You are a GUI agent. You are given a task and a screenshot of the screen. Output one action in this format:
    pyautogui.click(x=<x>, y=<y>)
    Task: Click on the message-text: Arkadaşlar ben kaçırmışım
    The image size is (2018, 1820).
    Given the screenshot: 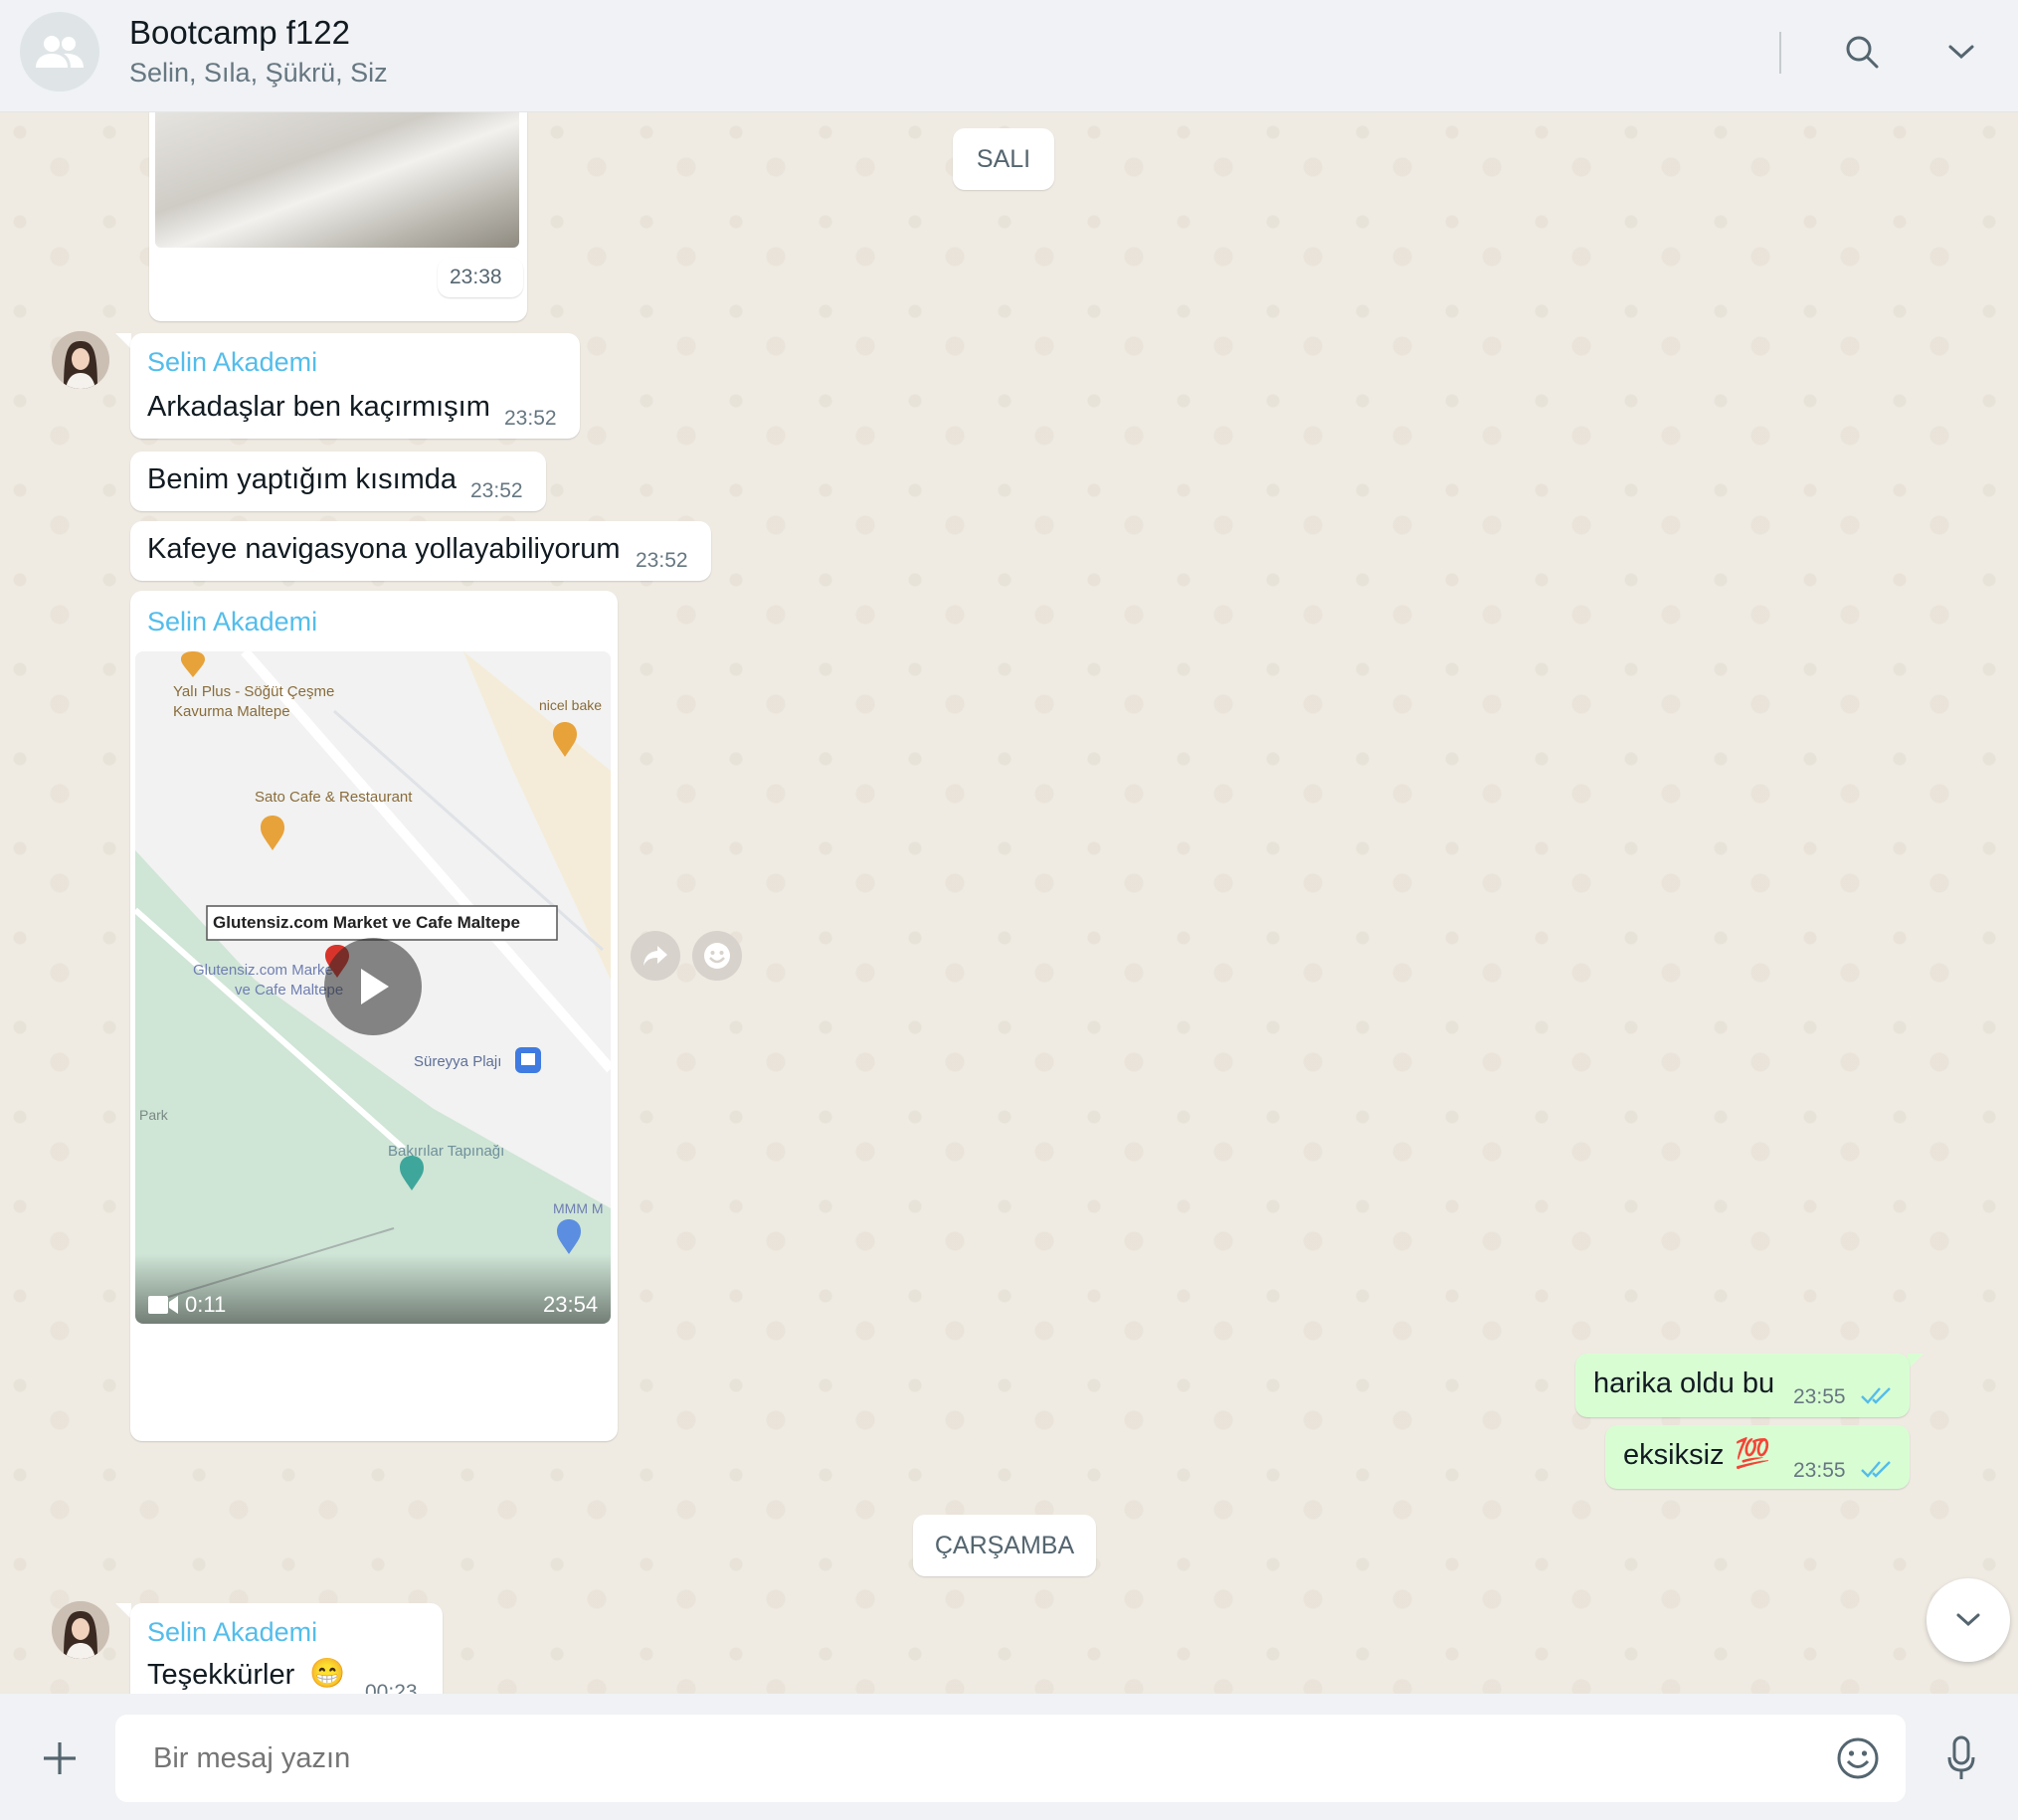 What is the action you would take?
    pyautogui.click(x=318, y=407)
    